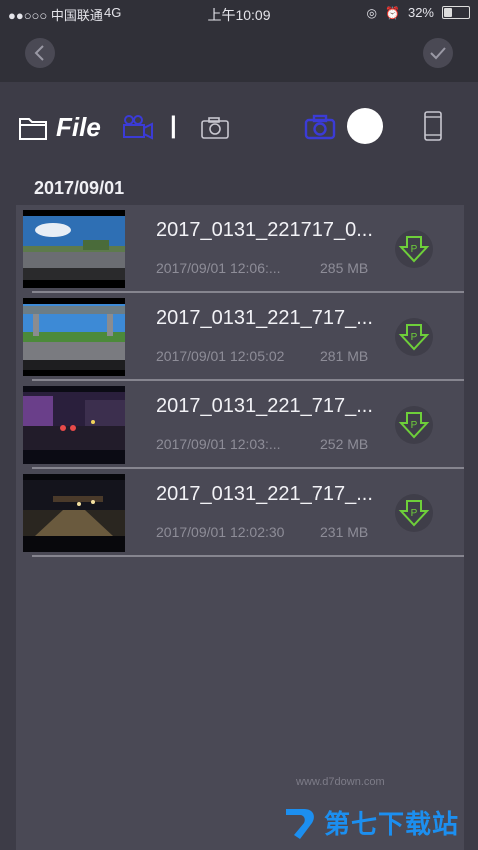 The width and height of the screenshot is (478, 850). I want to click on video-camera-icon, so click(138, 127).